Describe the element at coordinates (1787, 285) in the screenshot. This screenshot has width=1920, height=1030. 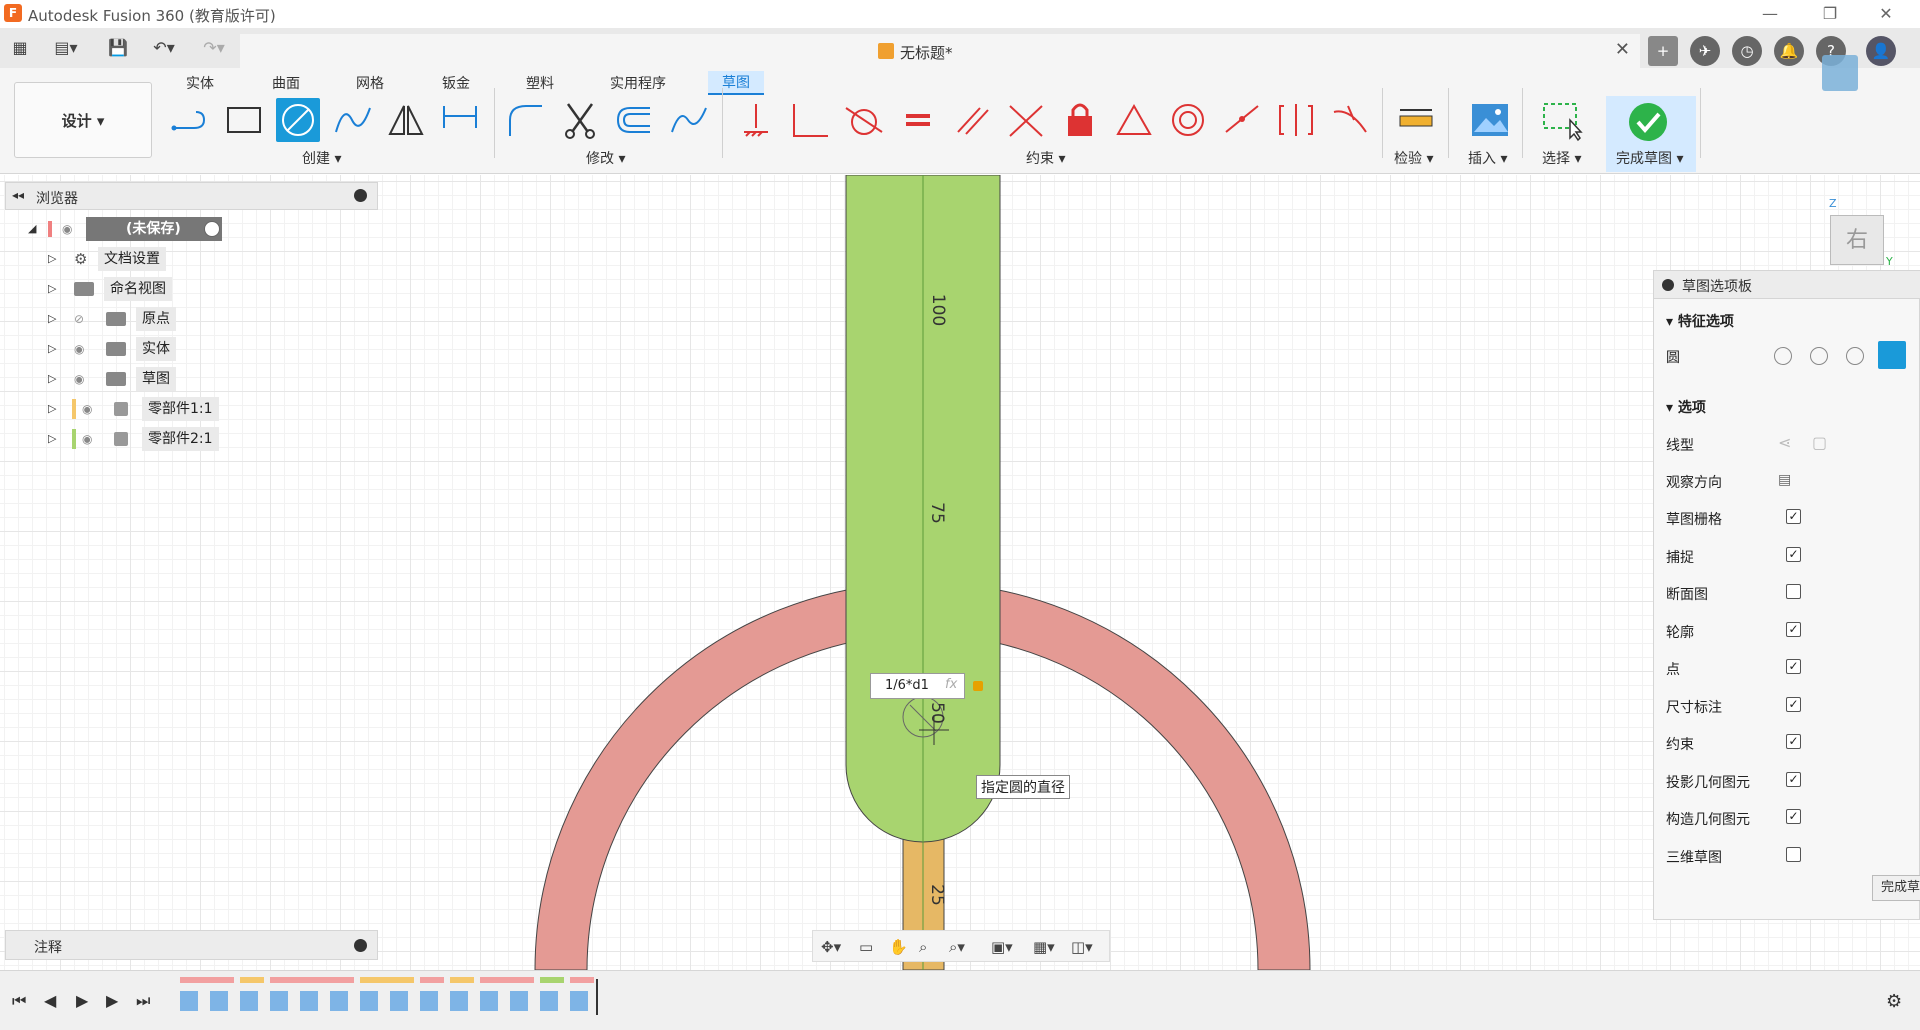
I see `sketch-palette-header: 草图选项板` at that location.